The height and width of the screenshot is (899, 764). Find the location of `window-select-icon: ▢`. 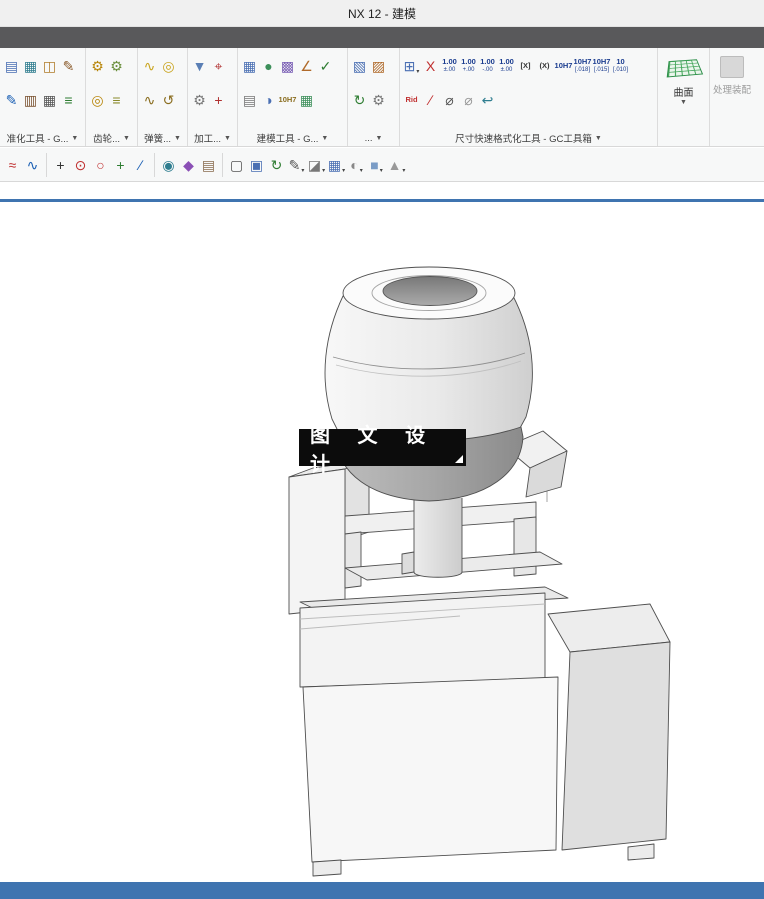

window-select-icon: ▢ is located at coordinates (236, 165).